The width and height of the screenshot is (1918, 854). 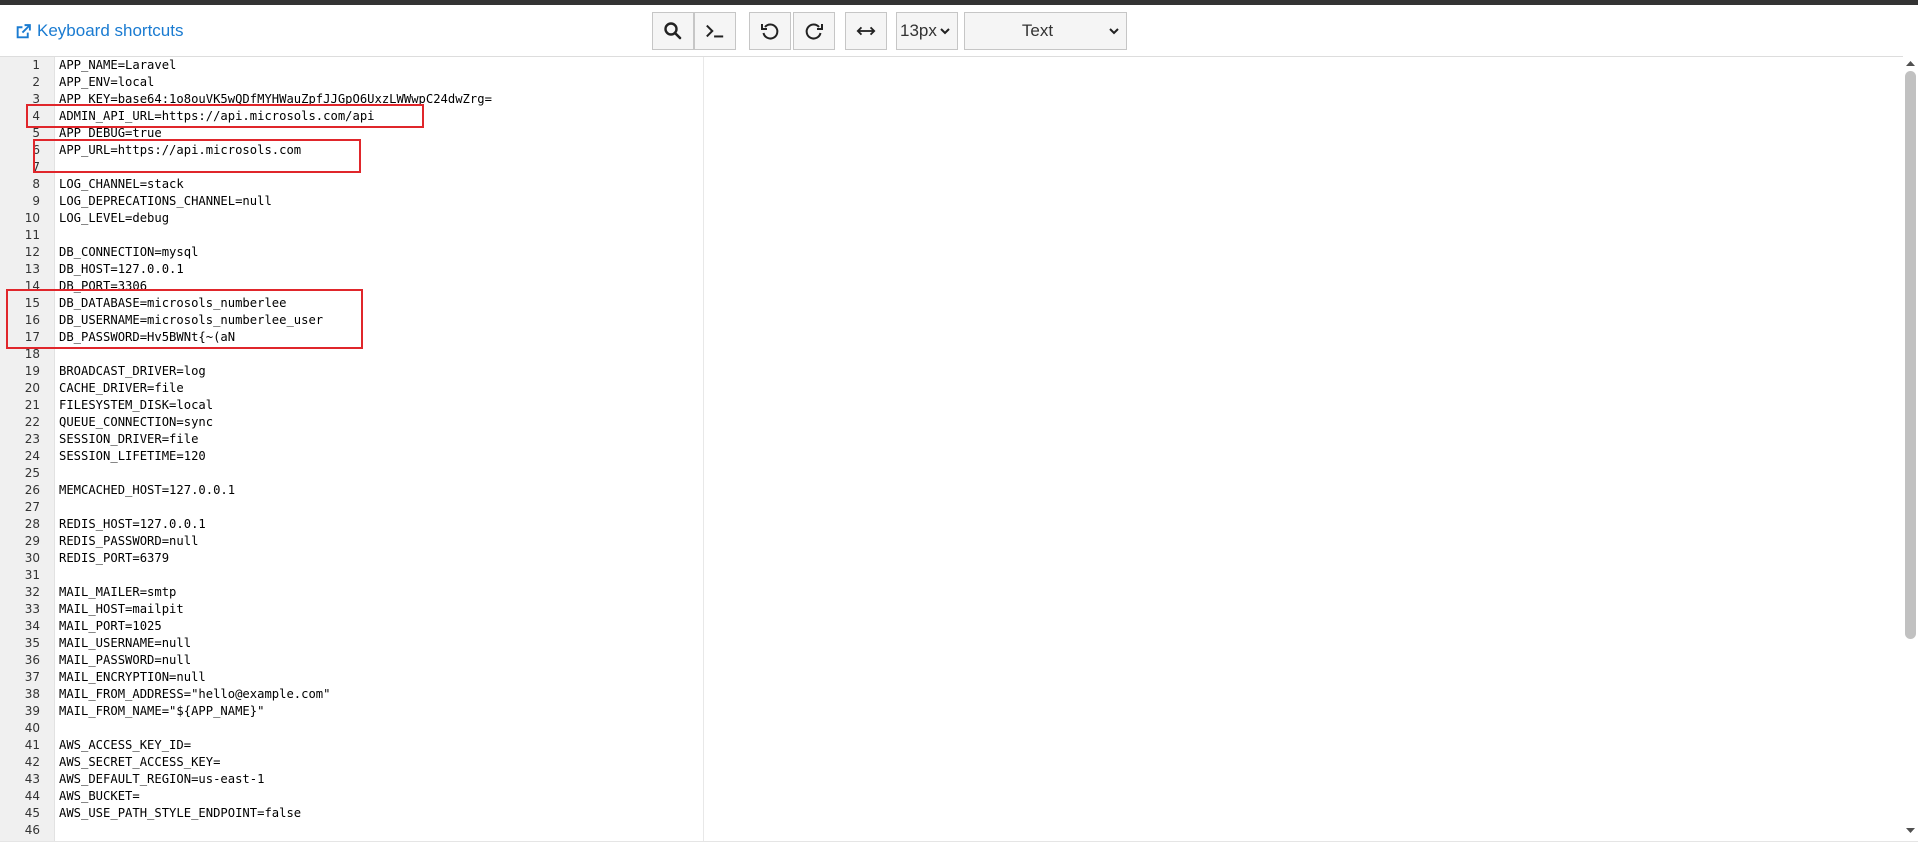 I want to click on line-text: APP_NAME=Laravel, so click(x=118, y=65).